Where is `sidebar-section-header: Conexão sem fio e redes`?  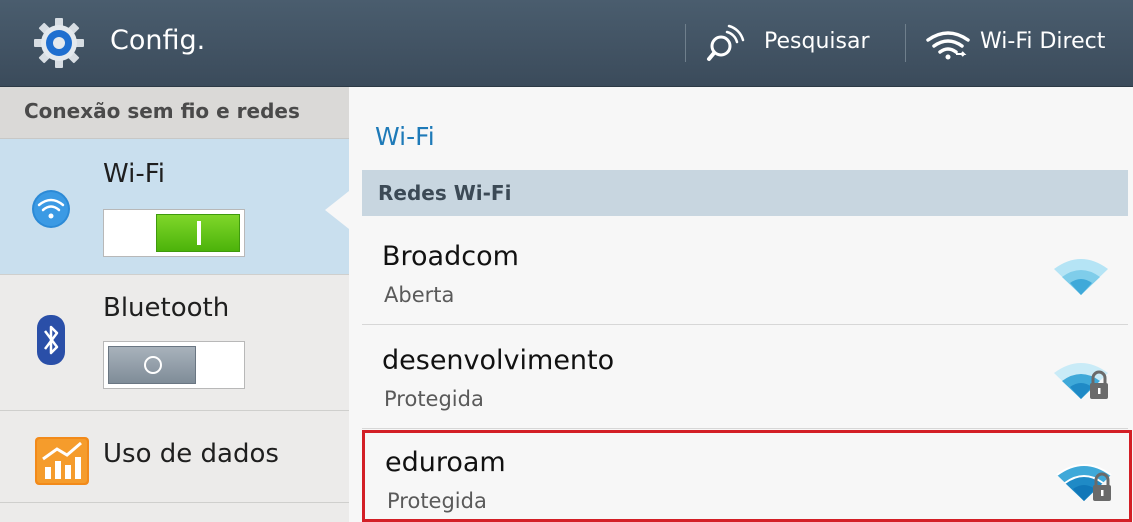
sidebar-section-header: Conexão sem fio e redes is located at coordinates (174, 113).